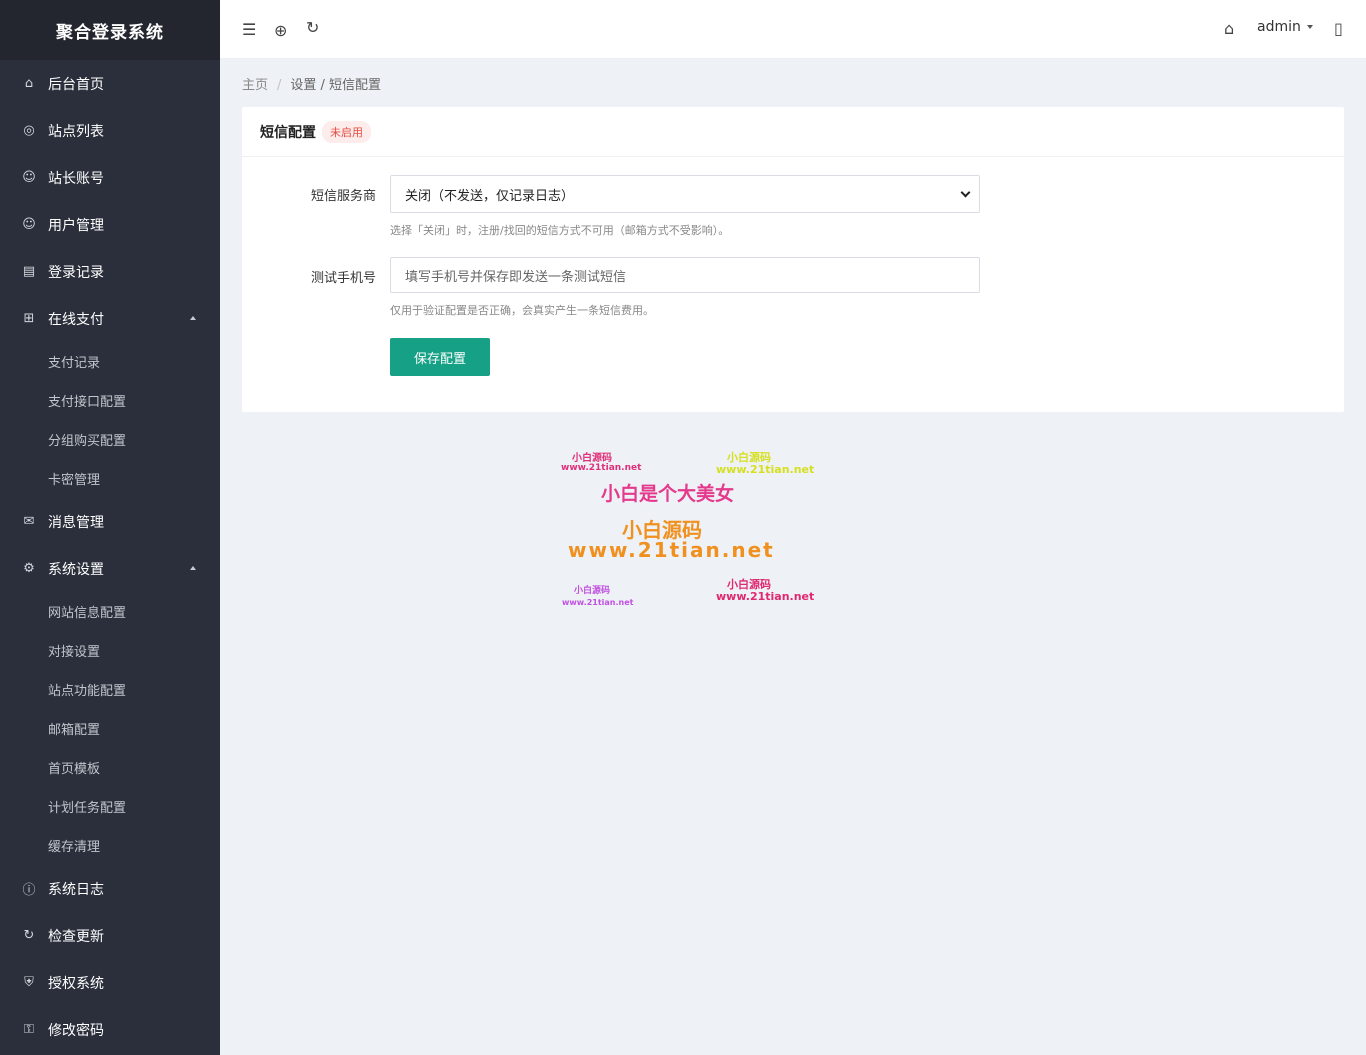  What do you see at coordinates (110, 521) in the screenshot?
I see `sidebar-item-messages: ✉ 消息管理` at bounding box center [110, 521].